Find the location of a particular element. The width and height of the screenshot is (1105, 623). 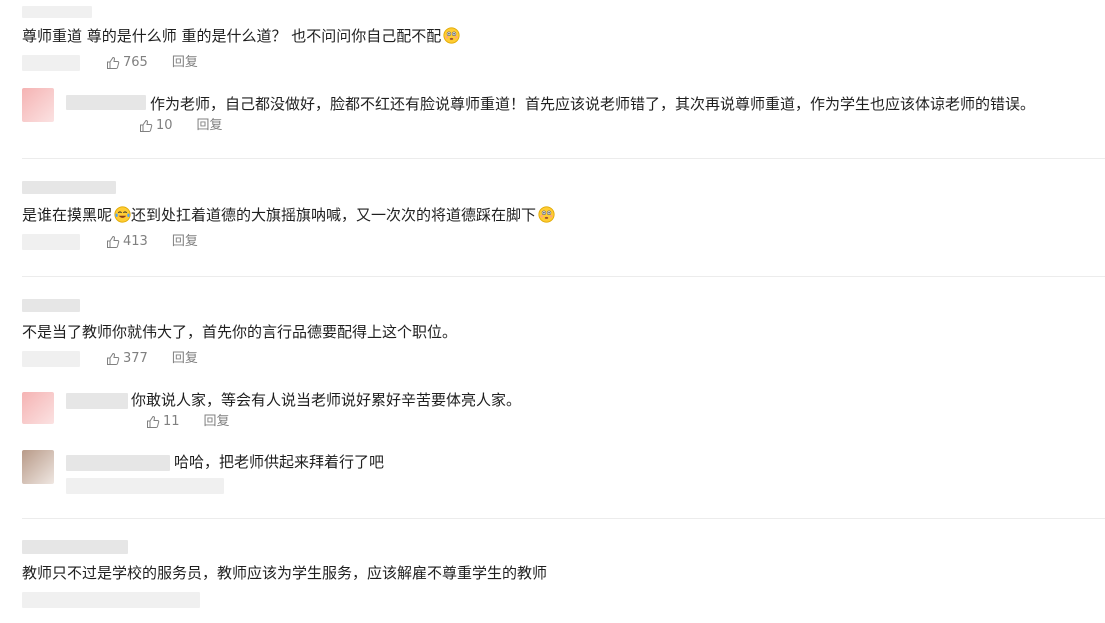

like-count: 377 is located at coordinates (135, 358).